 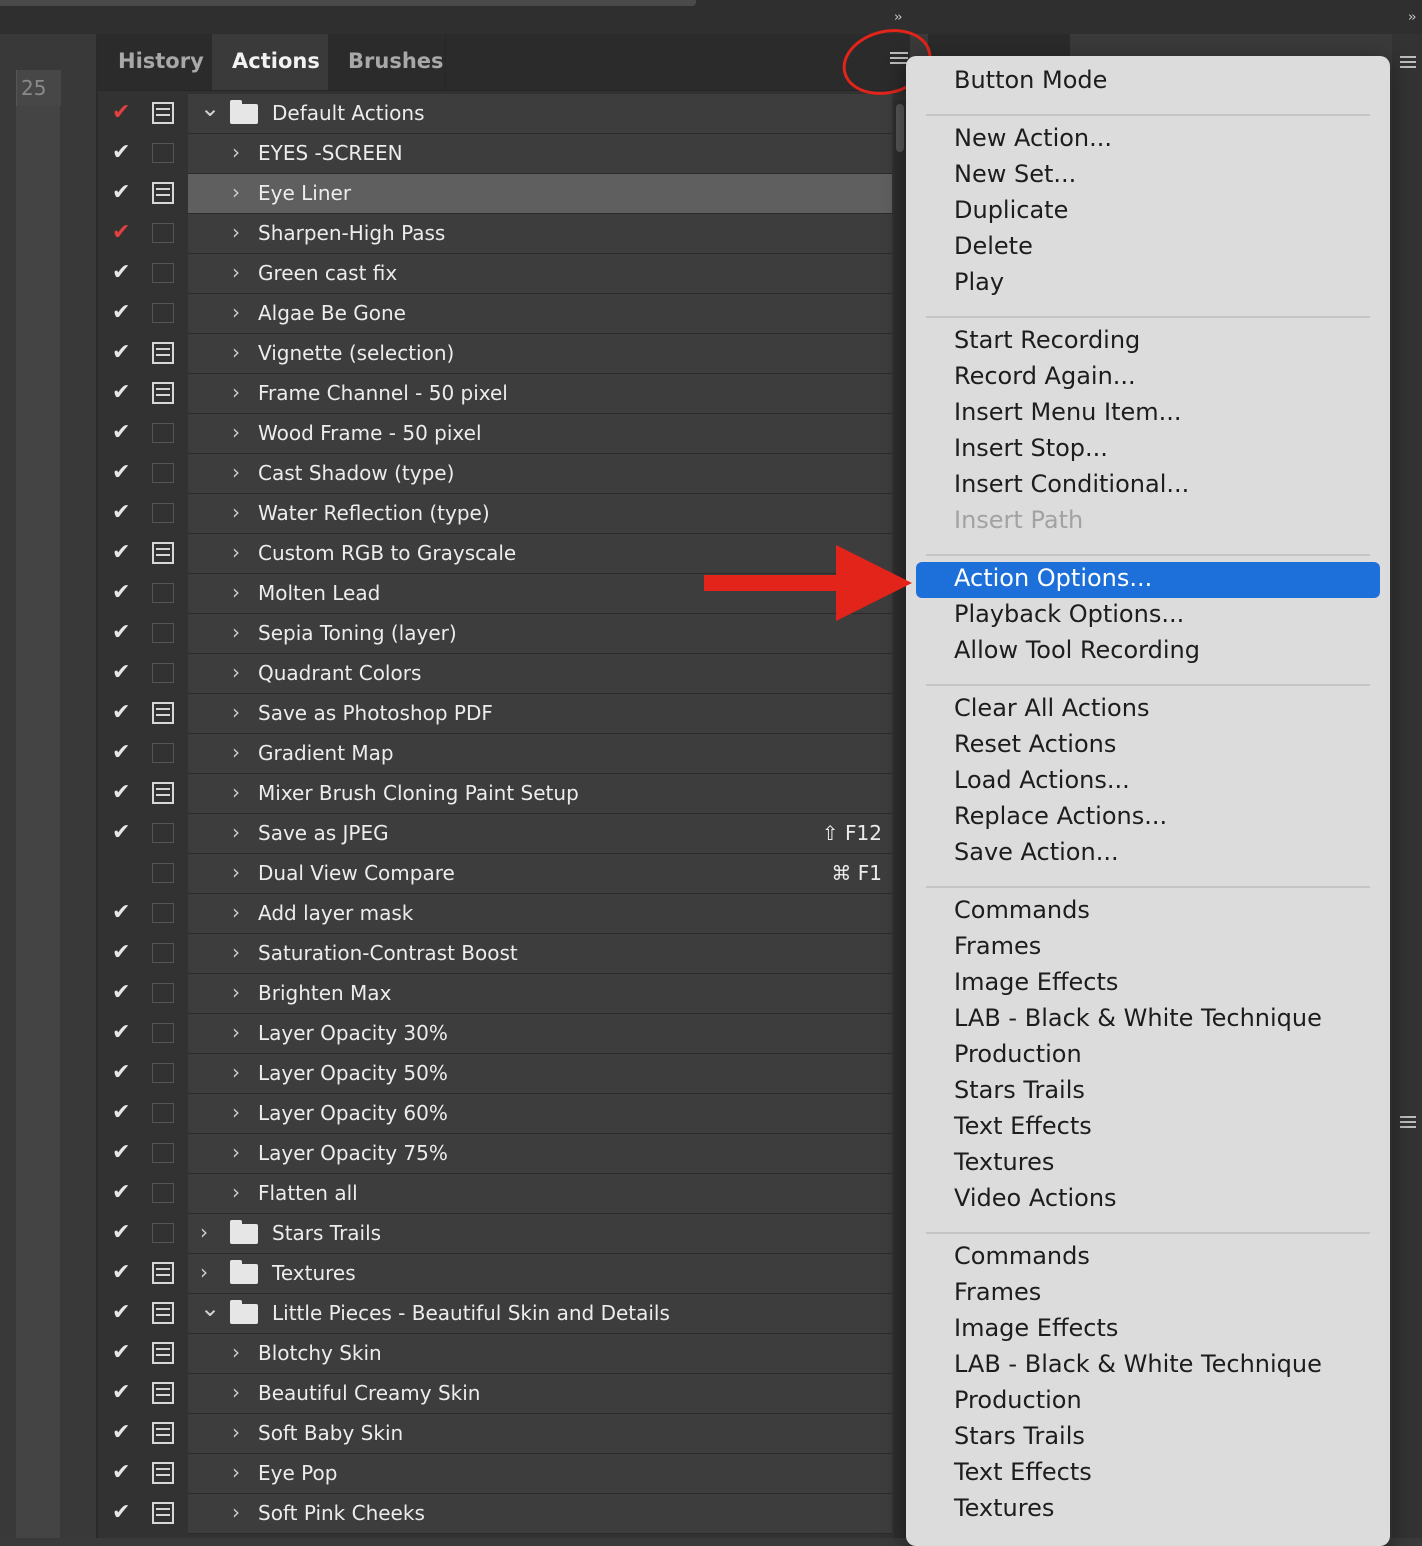 I want to click on action-row: ✔ › Cast Shadow (type), so click(x=495, y=474).